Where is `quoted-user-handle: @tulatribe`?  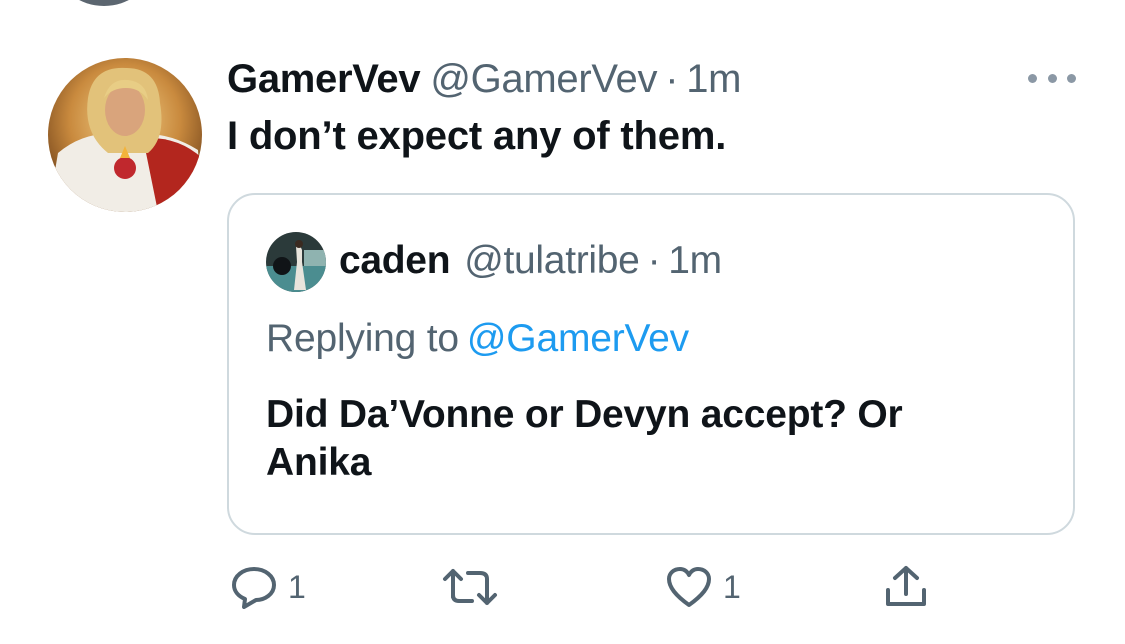
quoted-user-handle: @tulatribe is located at coordinates (552, 261).